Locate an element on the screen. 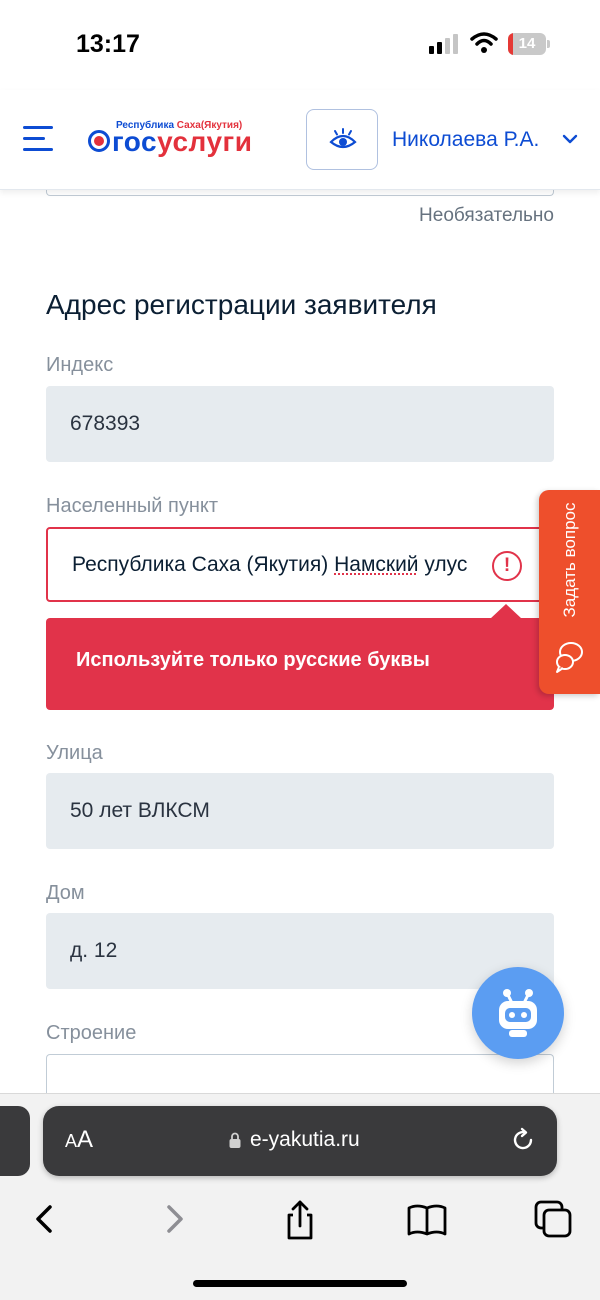  accessibility-button is located at coordinates (342, 139).